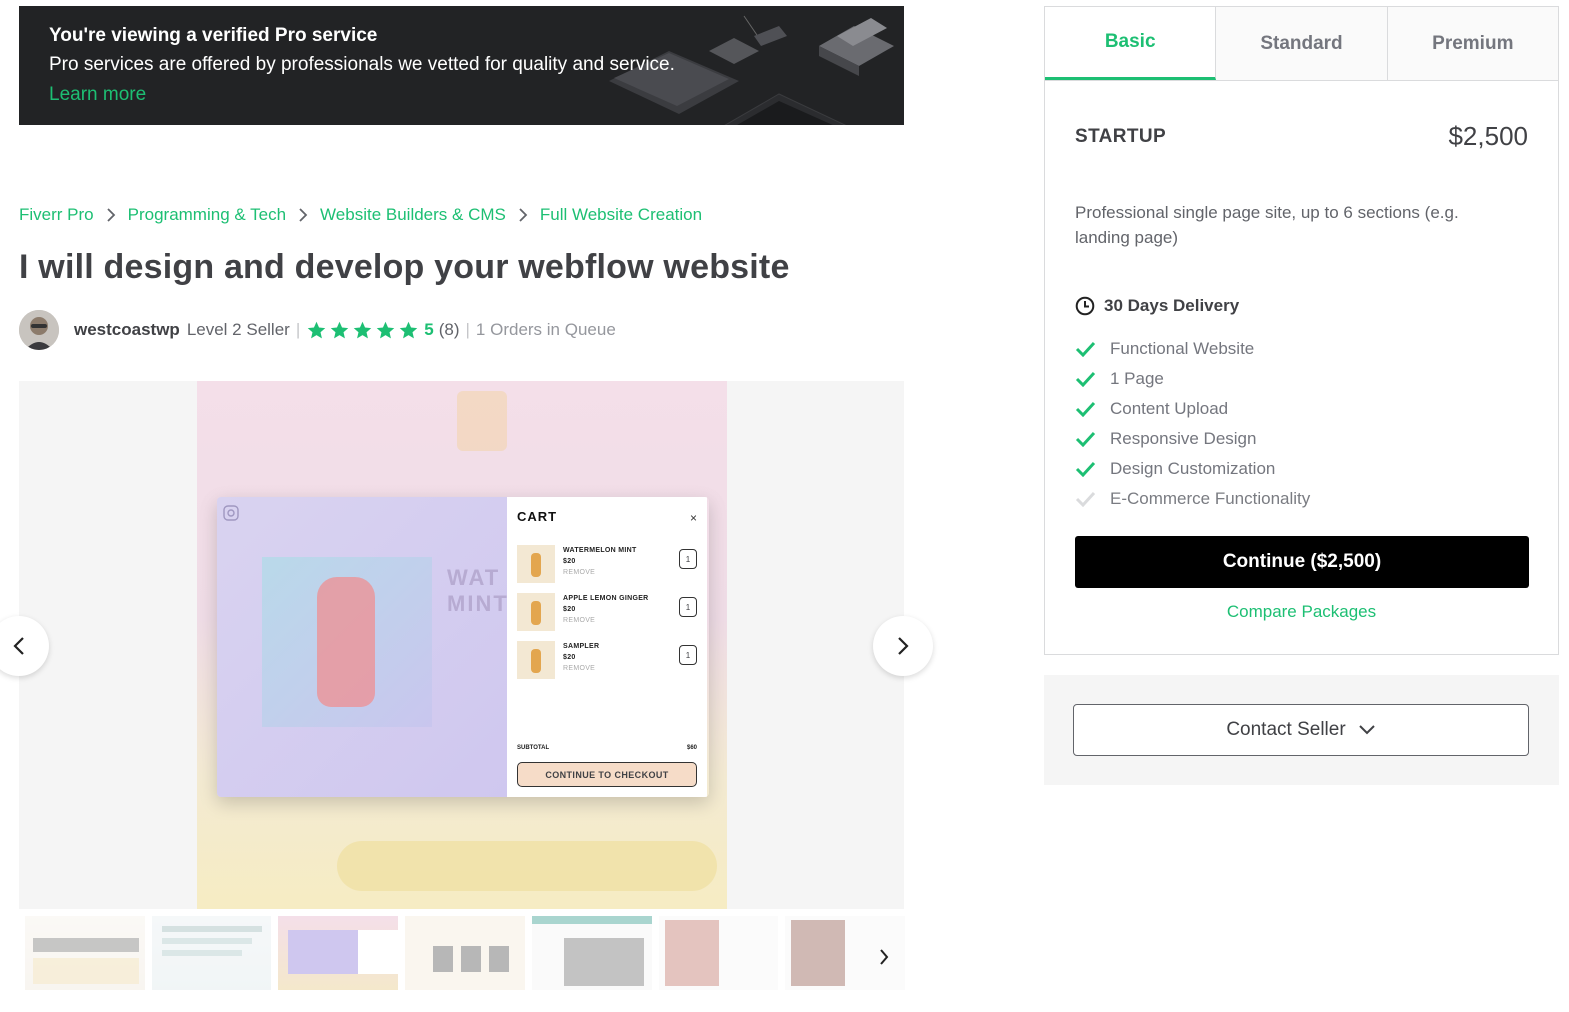 The width and height of the screenshot is (1569, 1012). I want to click on product-preview: WAT MINT, so click(362, 647).